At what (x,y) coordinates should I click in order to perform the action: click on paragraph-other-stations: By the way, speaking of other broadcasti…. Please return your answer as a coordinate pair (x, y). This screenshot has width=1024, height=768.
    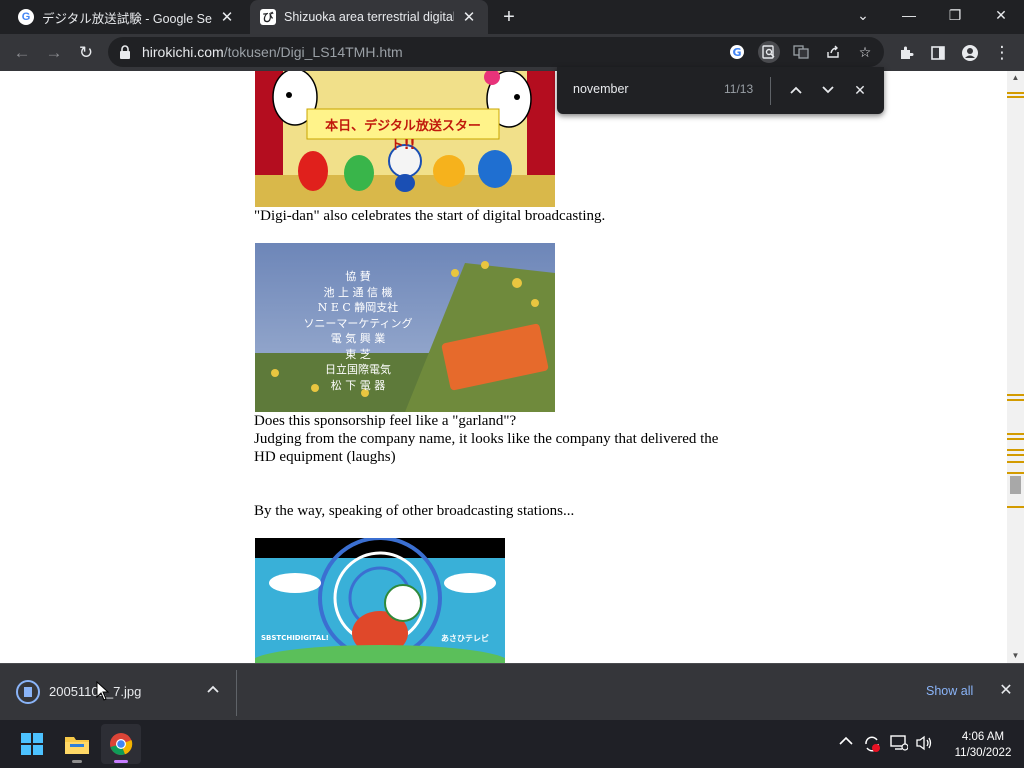
    Looking at the image, I should click on (414, 511).